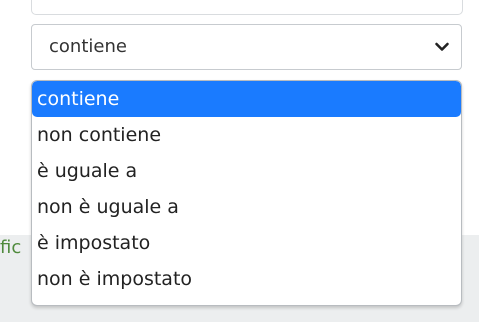 Image resolution: width=479 pixels, height=322 pixels. Describe the element at coordinates (13, 248) in the screenshot. I see `background-link-text: fic` at that location.